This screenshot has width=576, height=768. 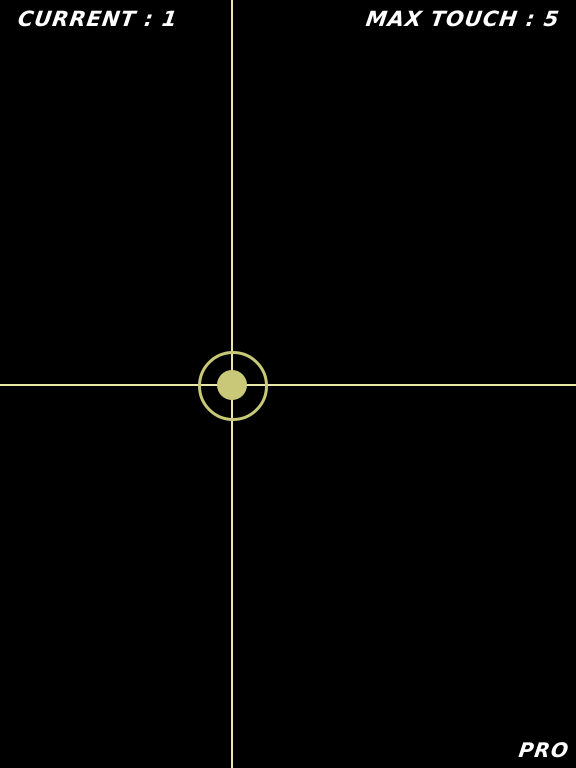 What do you see at coordinates (232, 385) in the screenshot?
I see `touch-point-dot` at bounding box center [232, 385].